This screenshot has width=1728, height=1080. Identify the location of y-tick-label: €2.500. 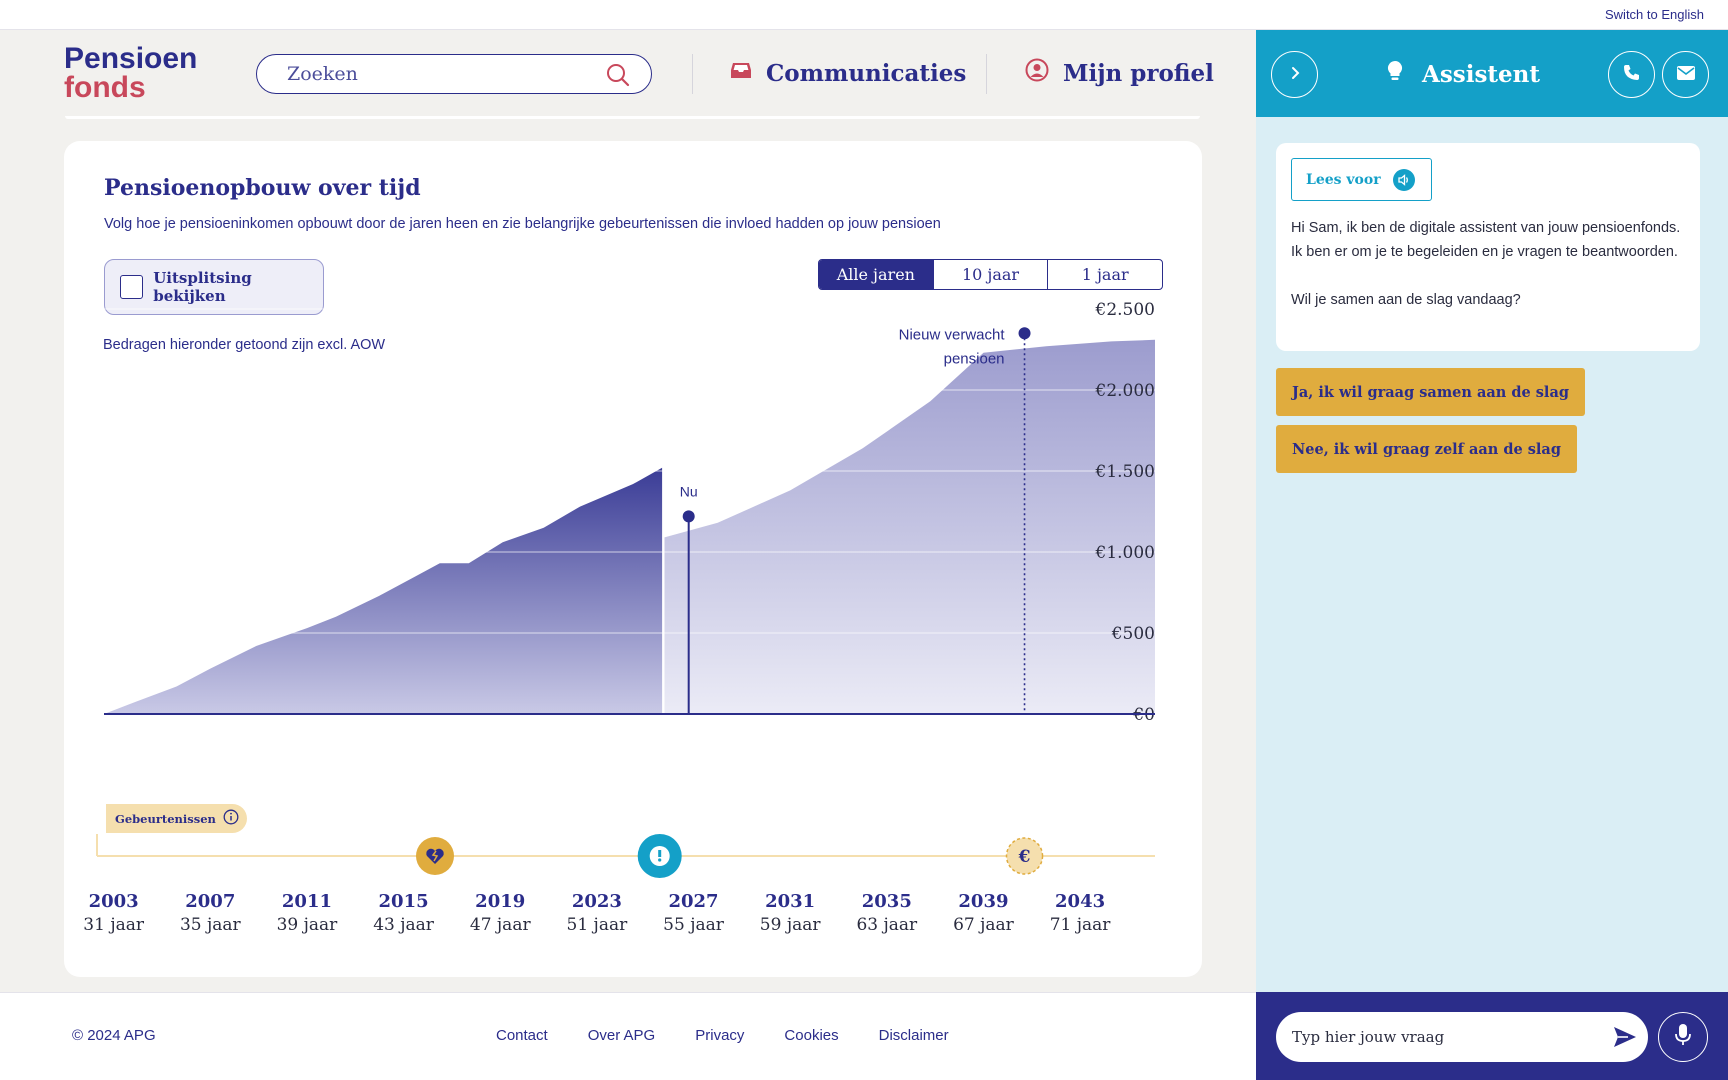
(1125, 310).